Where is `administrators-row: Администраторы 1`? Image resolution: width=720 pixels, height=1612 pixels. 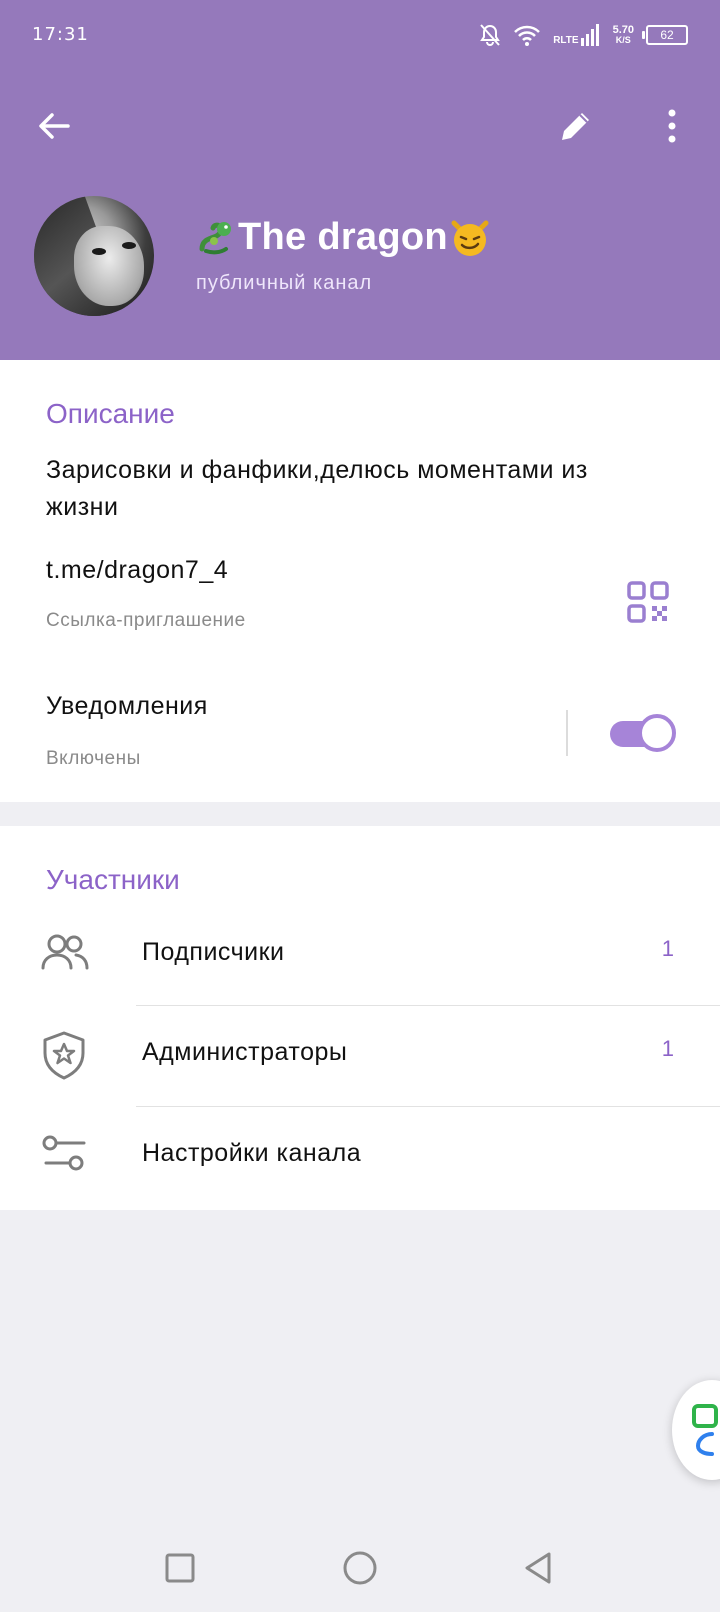
administrators-row: Администраторы 1 is located at coordinates (360, 1054).